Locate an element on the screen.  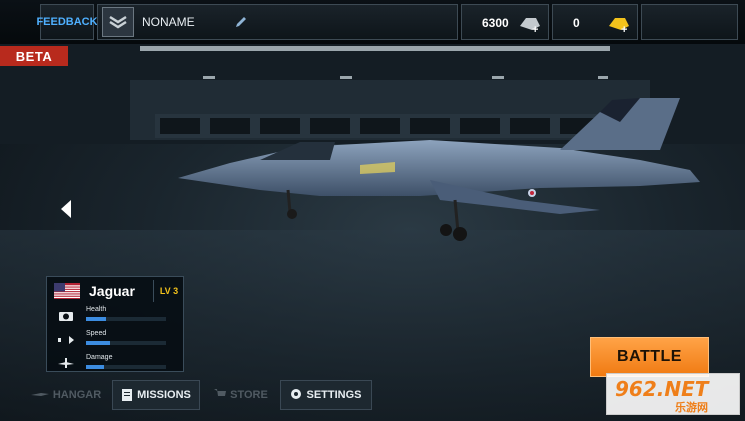
silver-currency: 6300 + is located at coordinates (505, 22).